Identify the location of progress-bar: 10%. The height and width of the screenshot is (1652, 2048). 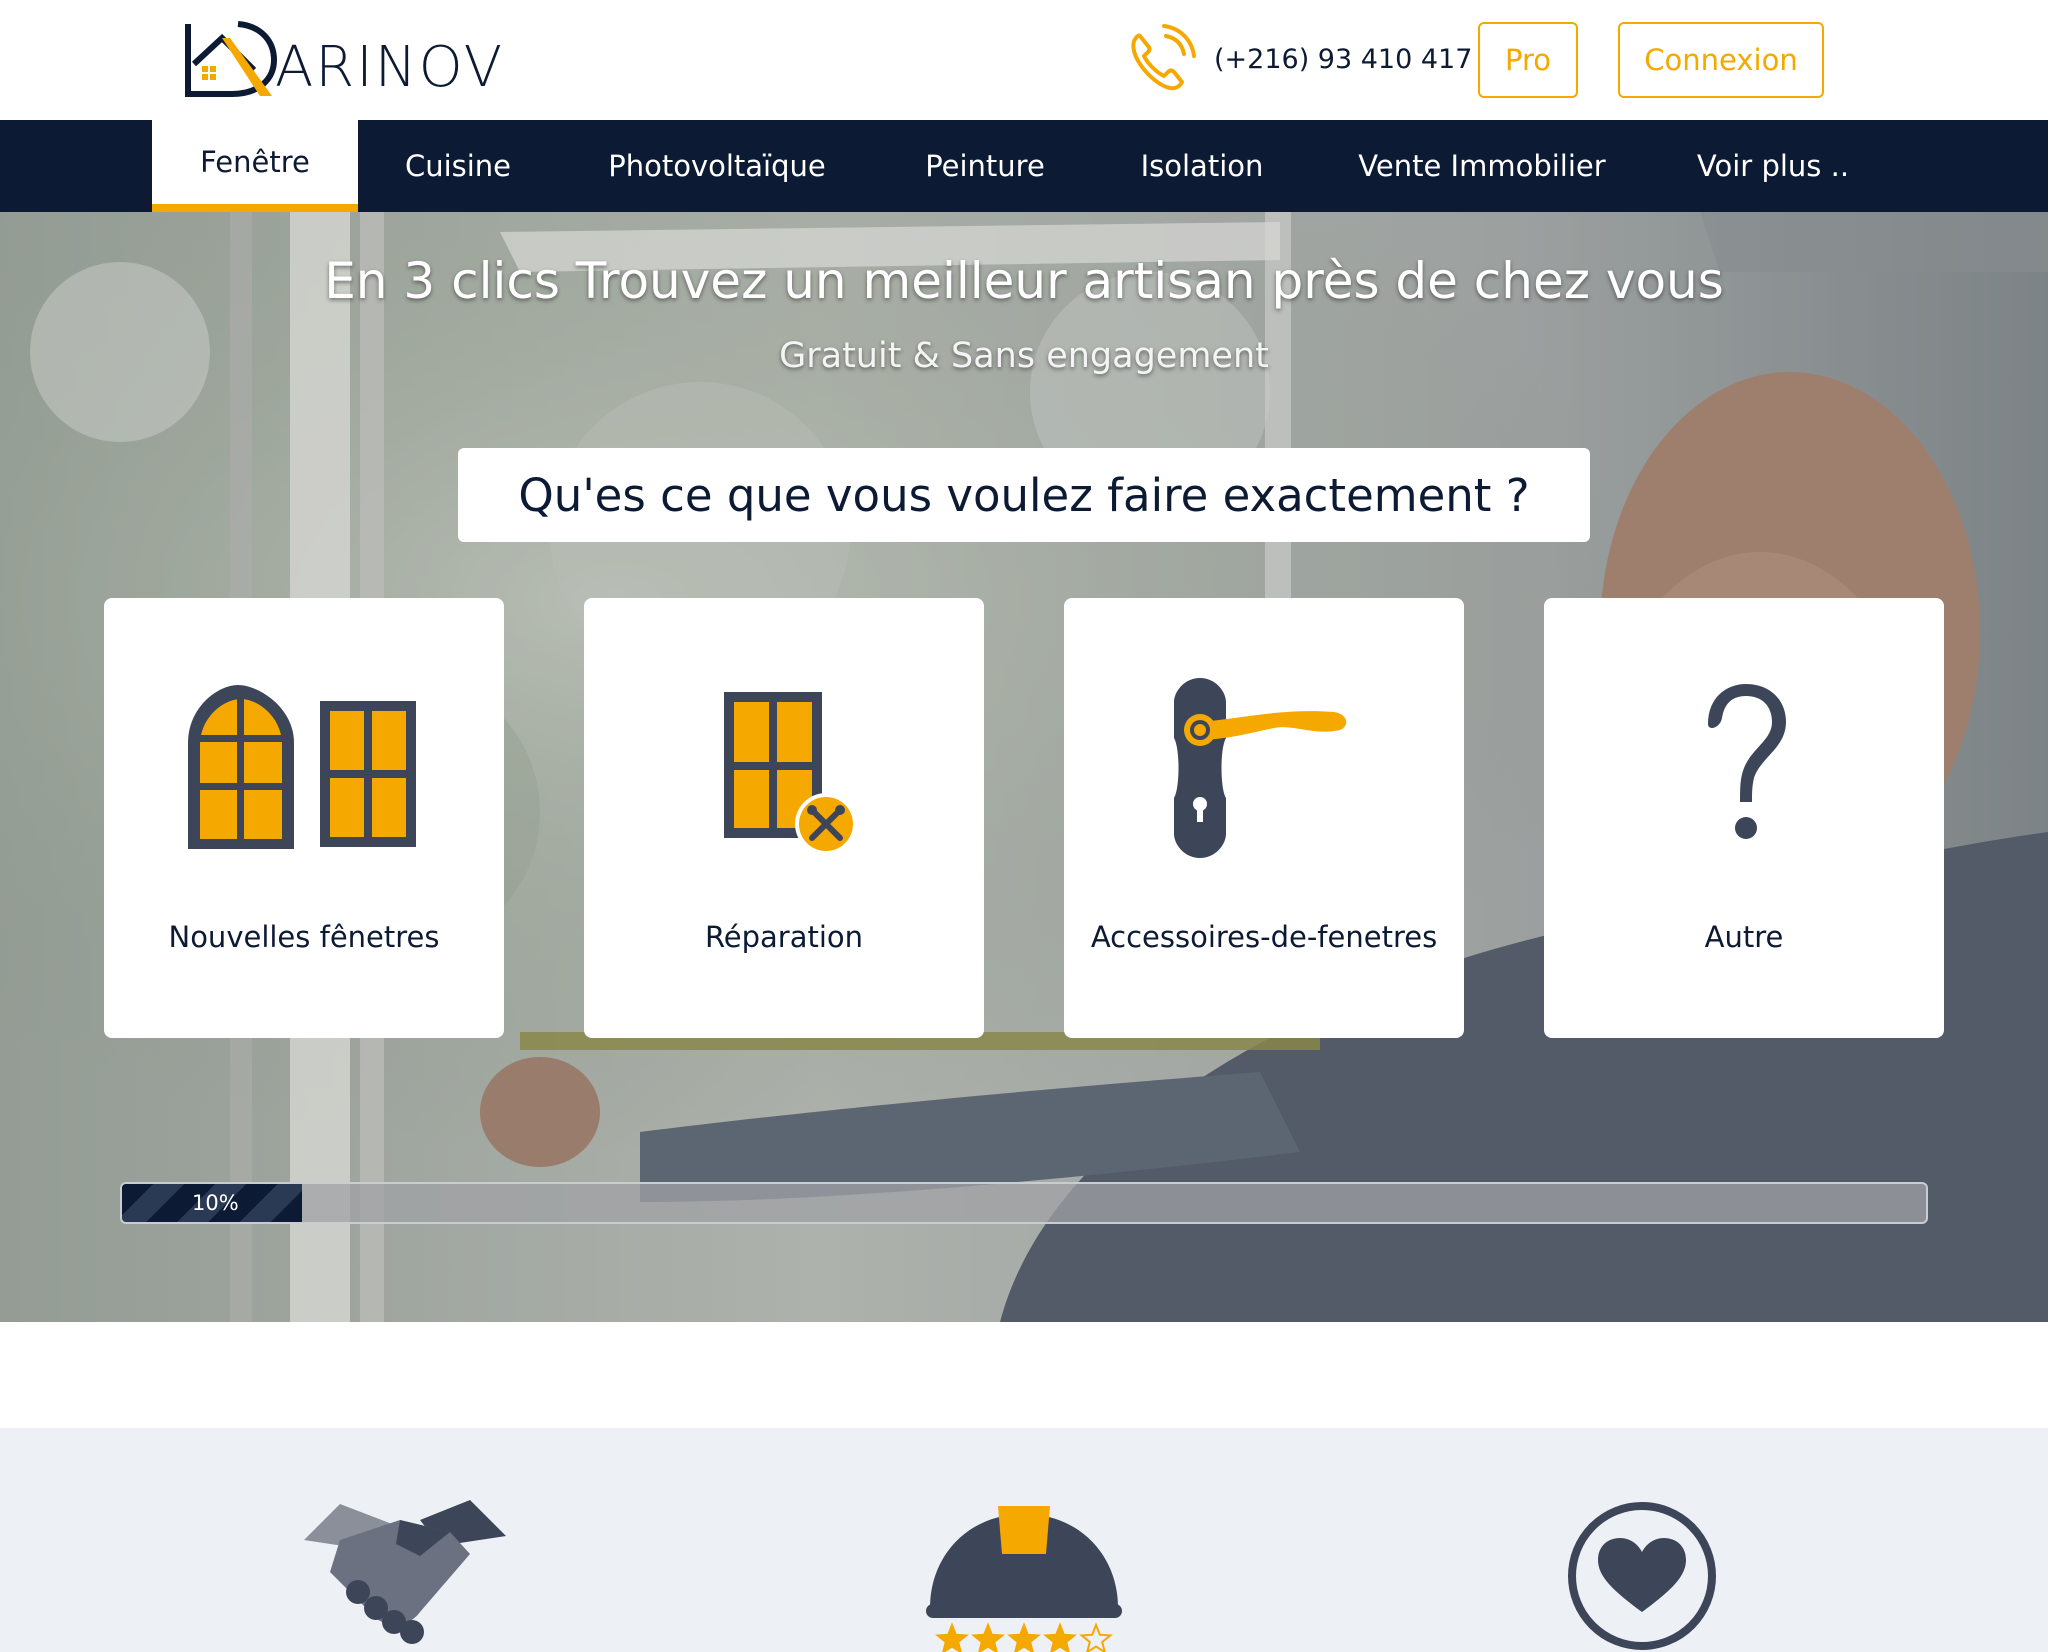
(1024, 1203).